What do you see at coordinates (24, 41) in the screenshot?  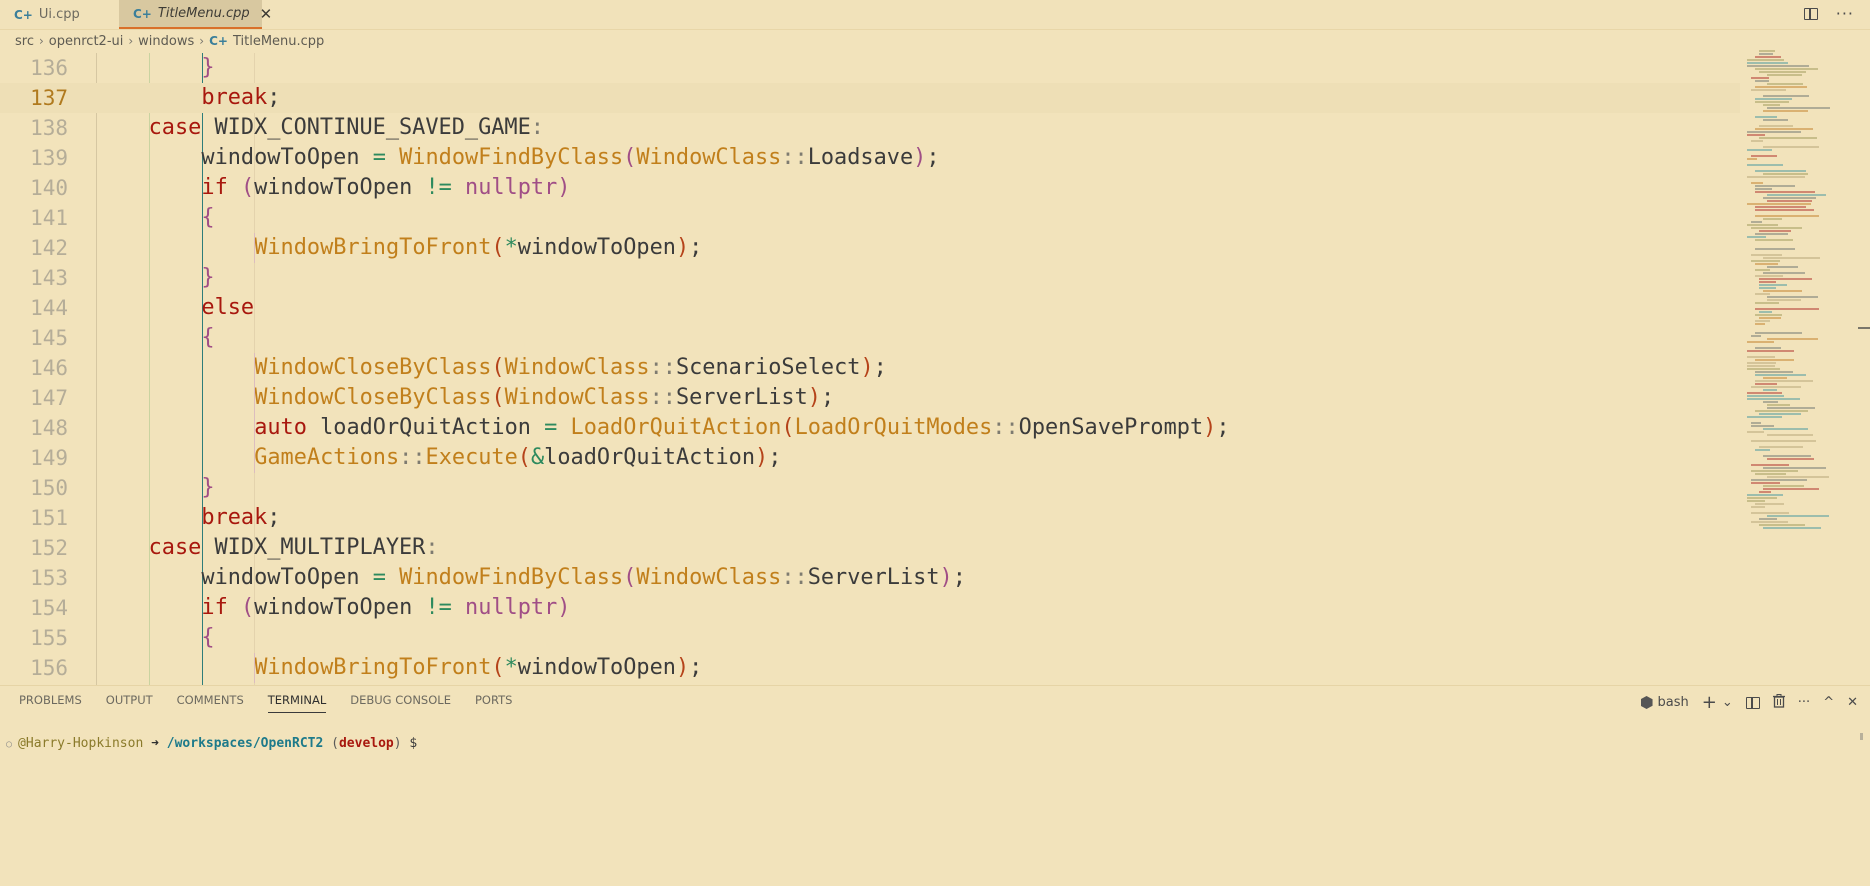 I see `breadcrumb-src: src` at bounding box center [24, 41].